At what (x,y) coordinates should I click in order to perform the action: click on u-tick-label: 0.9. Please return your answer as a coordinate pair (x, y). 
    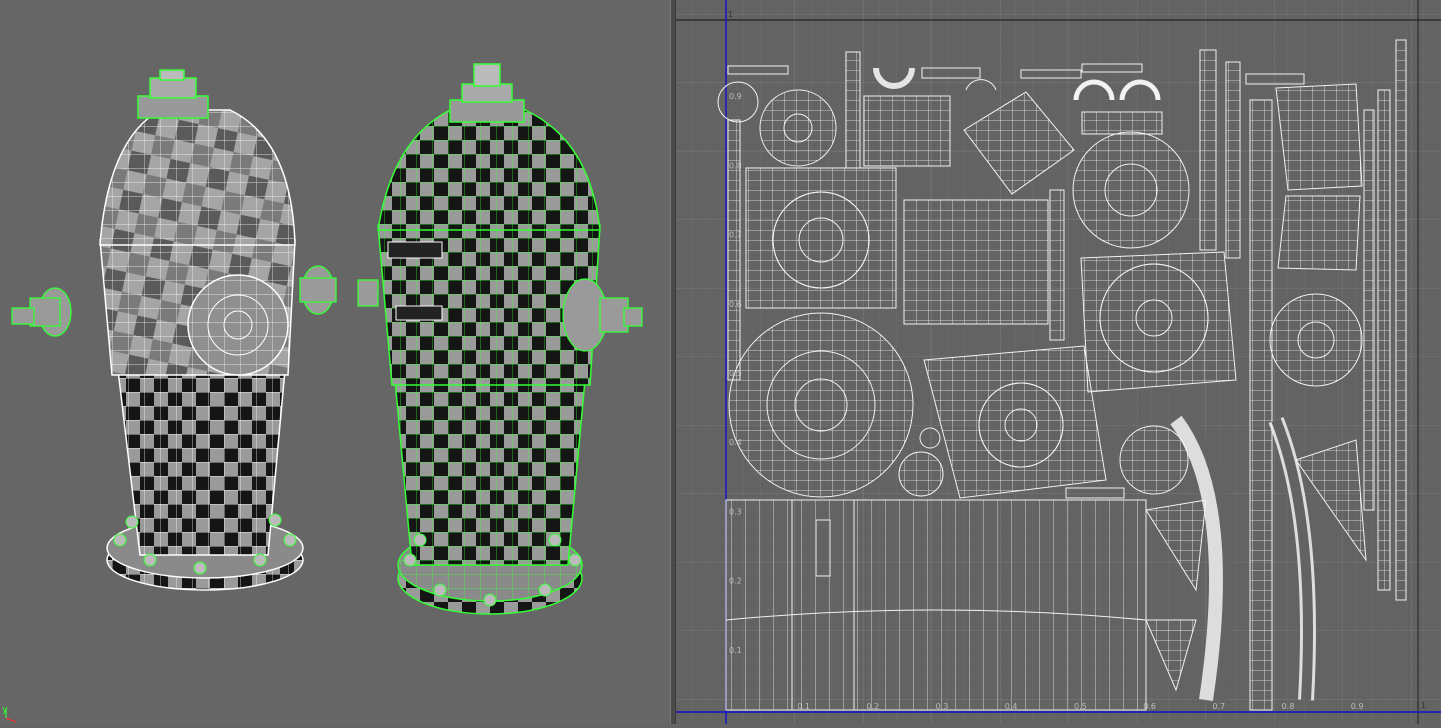
    Looking at the image, I should click on (1357, 706).